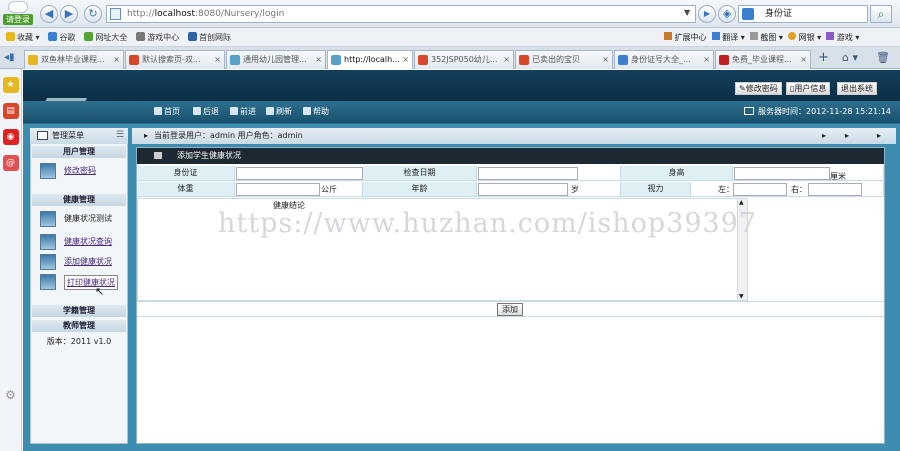 This screenshot has width=900, height=451. I want to click on tab-3: 通用幼儿园管理... ×, so click(276, 59).